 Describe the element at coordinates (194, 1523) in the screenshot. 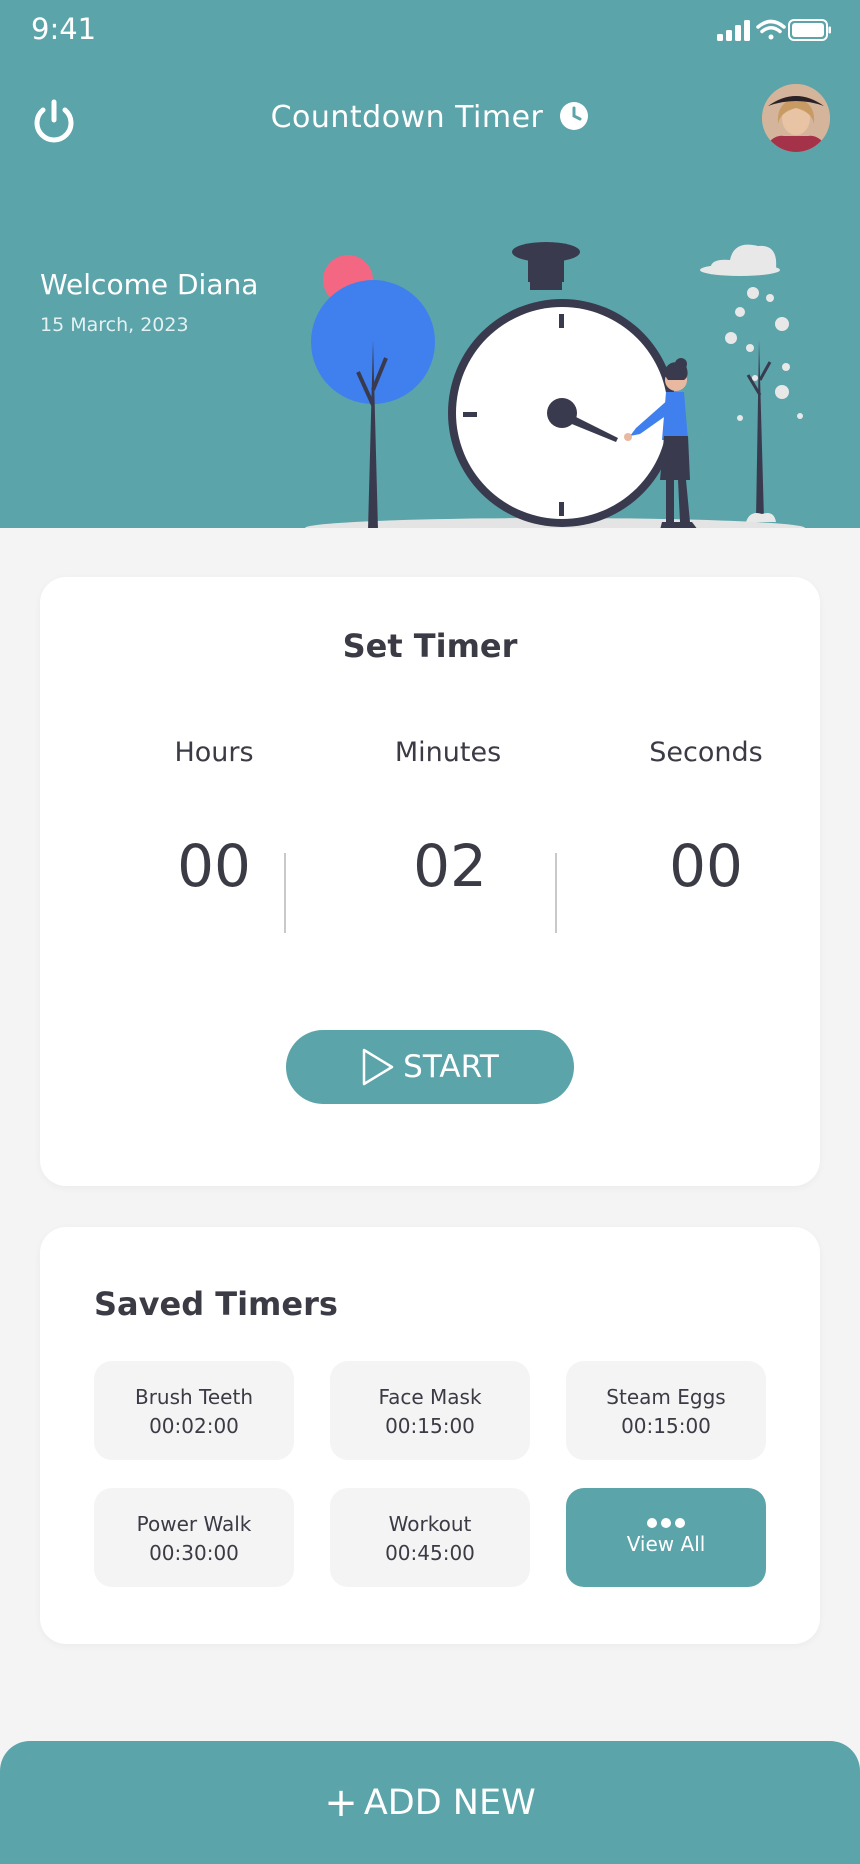

I see `timer-name: Power Walk` at that location.